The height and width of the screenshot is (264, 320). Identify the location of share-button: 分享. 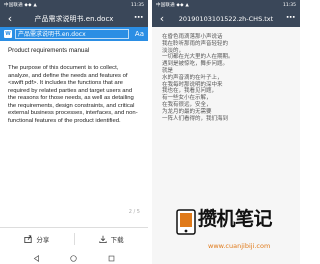
(37, 239).